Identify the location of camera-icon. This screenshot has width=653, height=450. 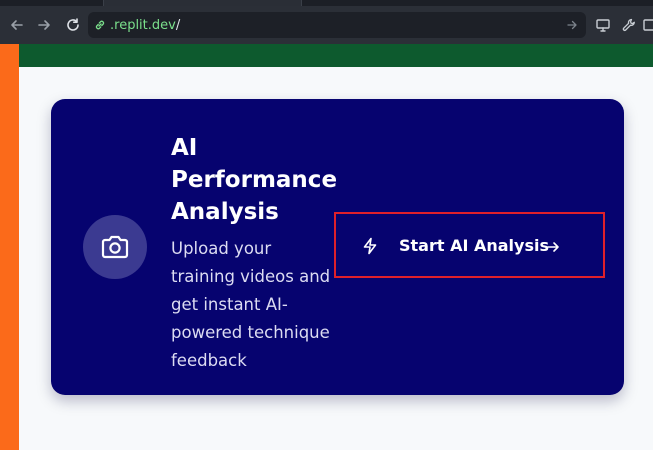
(115, 247).